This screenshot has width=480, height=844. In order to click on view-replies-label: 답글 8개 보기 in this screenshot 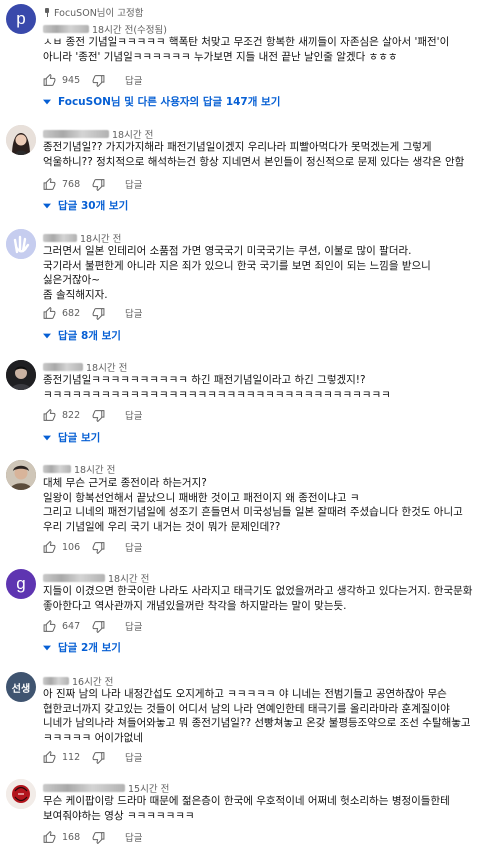, I will do `click(89, 336)`.